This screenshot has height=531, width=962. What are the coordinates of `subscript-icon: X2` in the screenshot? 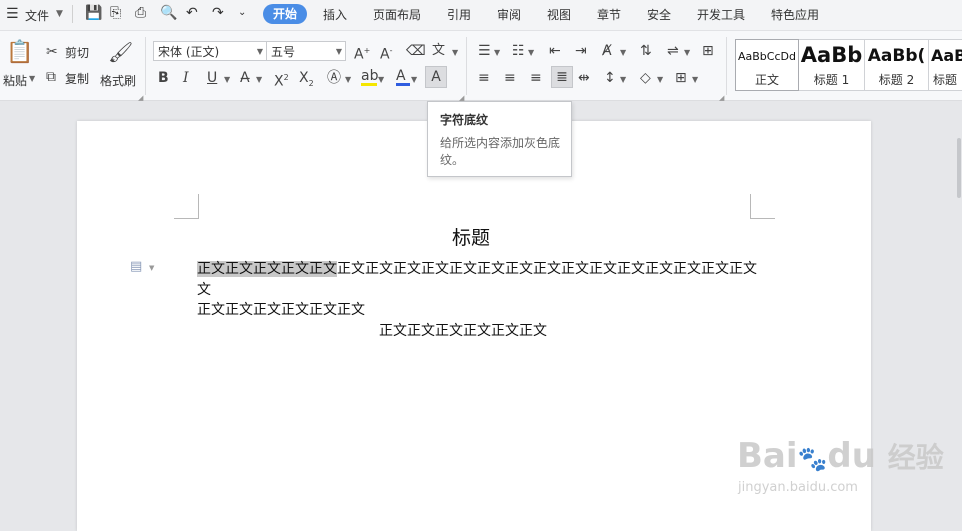 It's located at (306, 81).